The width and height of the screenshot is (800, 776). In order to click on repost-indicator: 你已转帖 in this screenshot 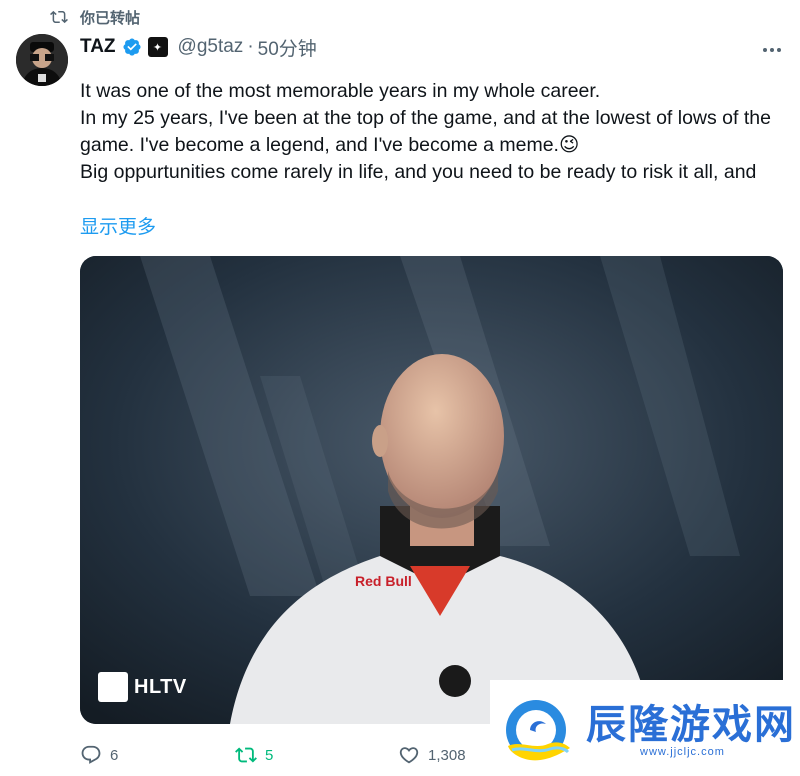, I will do `click(95, 17)`.